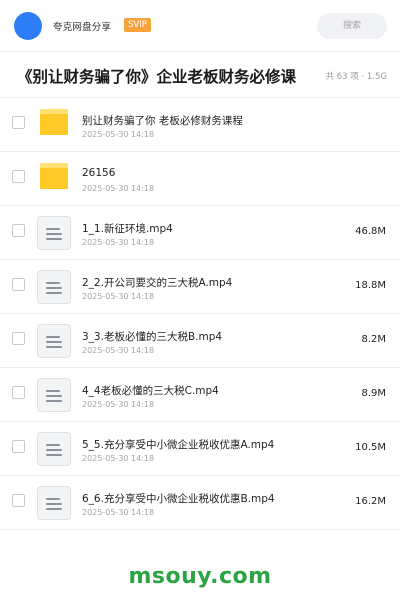 The height and width of the screenshot is (600, 400). What do you see at coordinates (370, 447) in the screenshot?
I see `file-size: 10.5M` at bounding box center [370, 447].